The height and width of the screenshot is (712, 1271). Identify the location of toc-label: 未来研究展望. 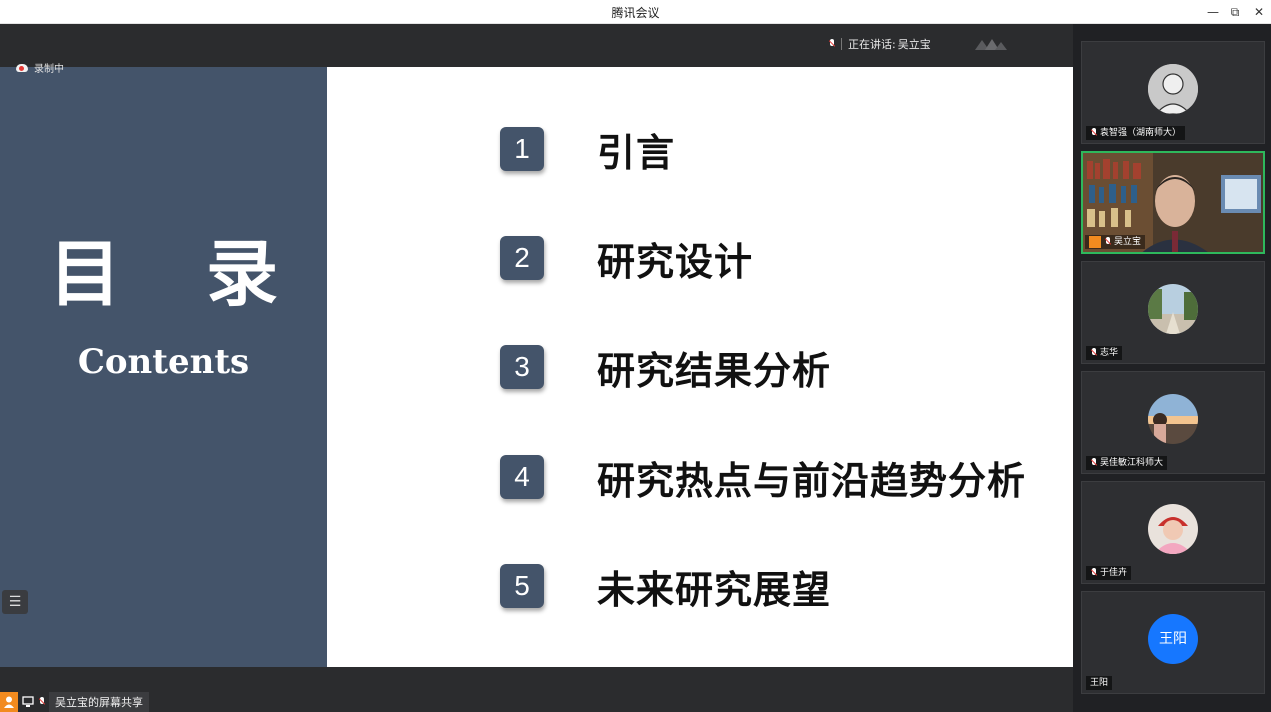
(714, 589).